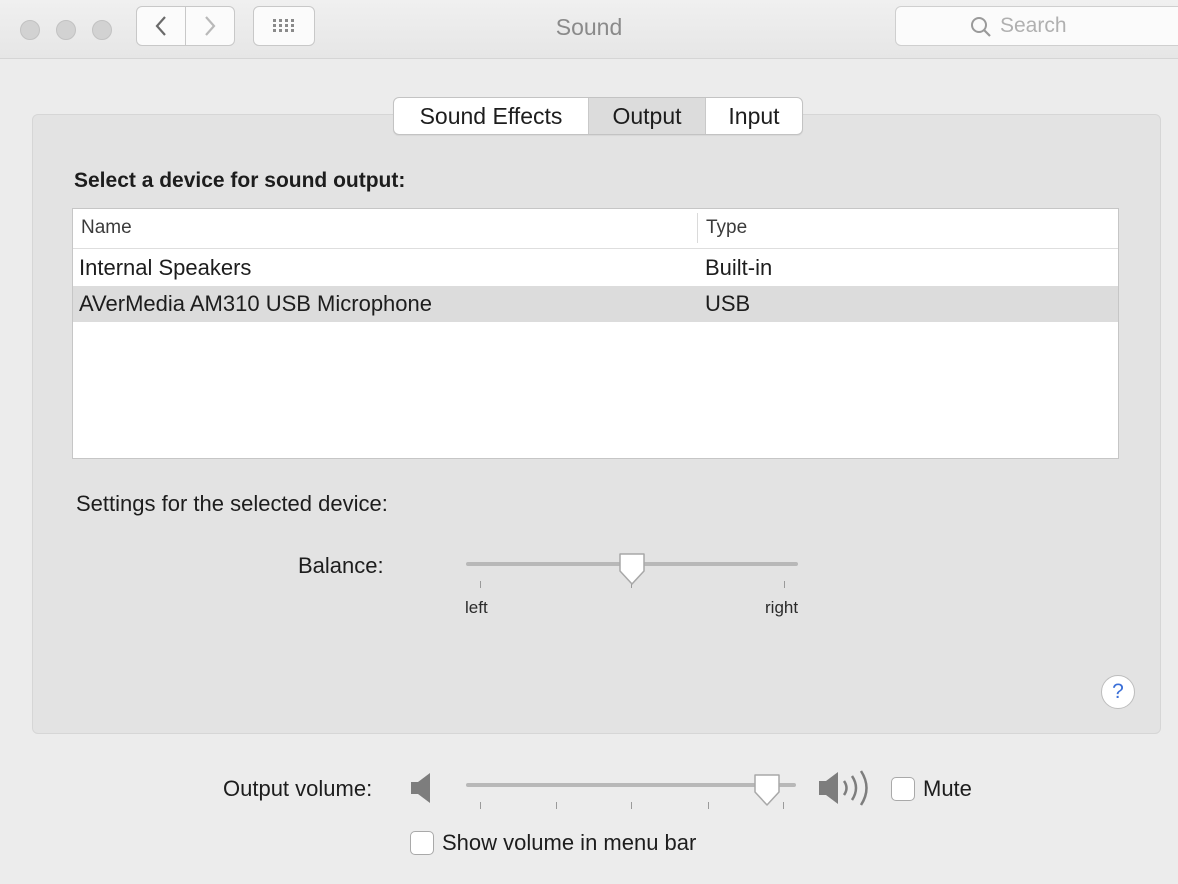 The height and width of the screenshot is (884, 1178). What do you see at coordinates (476, 607) in the screenshot?
I see `balance-left-label: left` at bounding box center [476, 607].